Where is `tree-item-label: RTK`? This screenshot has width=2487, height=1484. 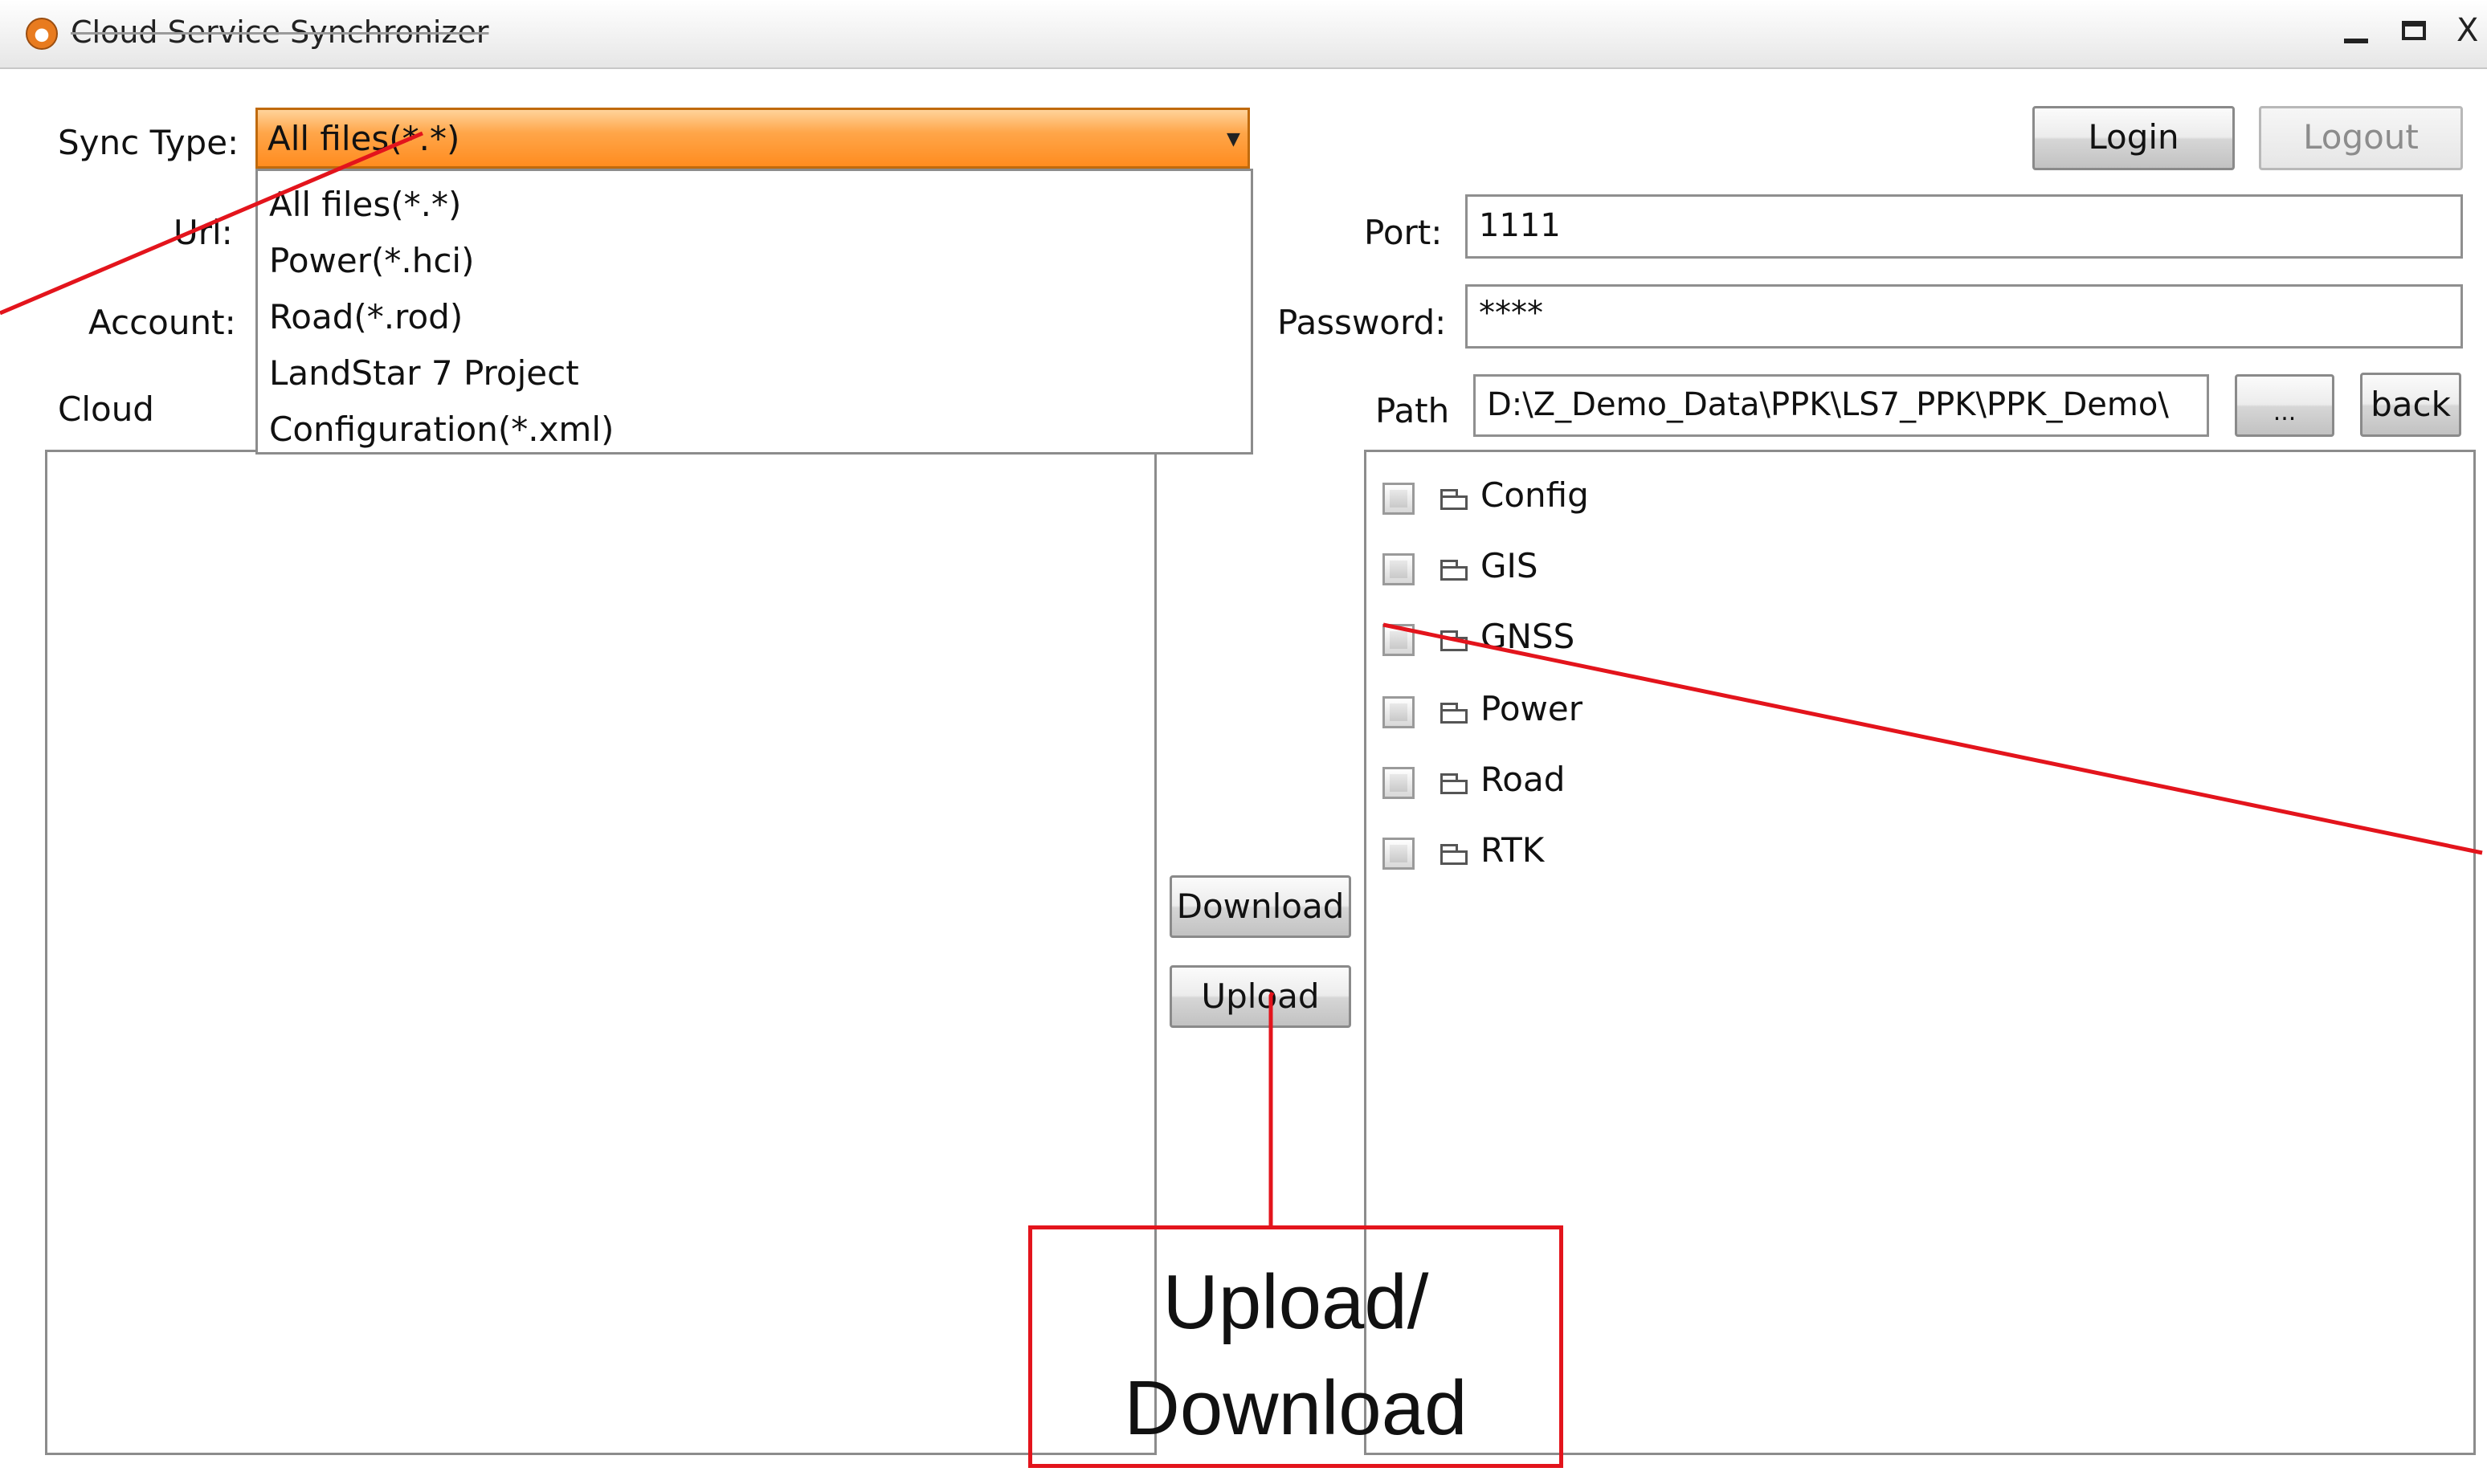 tree-item-label: RTK is located at coordinates (1512, 850).